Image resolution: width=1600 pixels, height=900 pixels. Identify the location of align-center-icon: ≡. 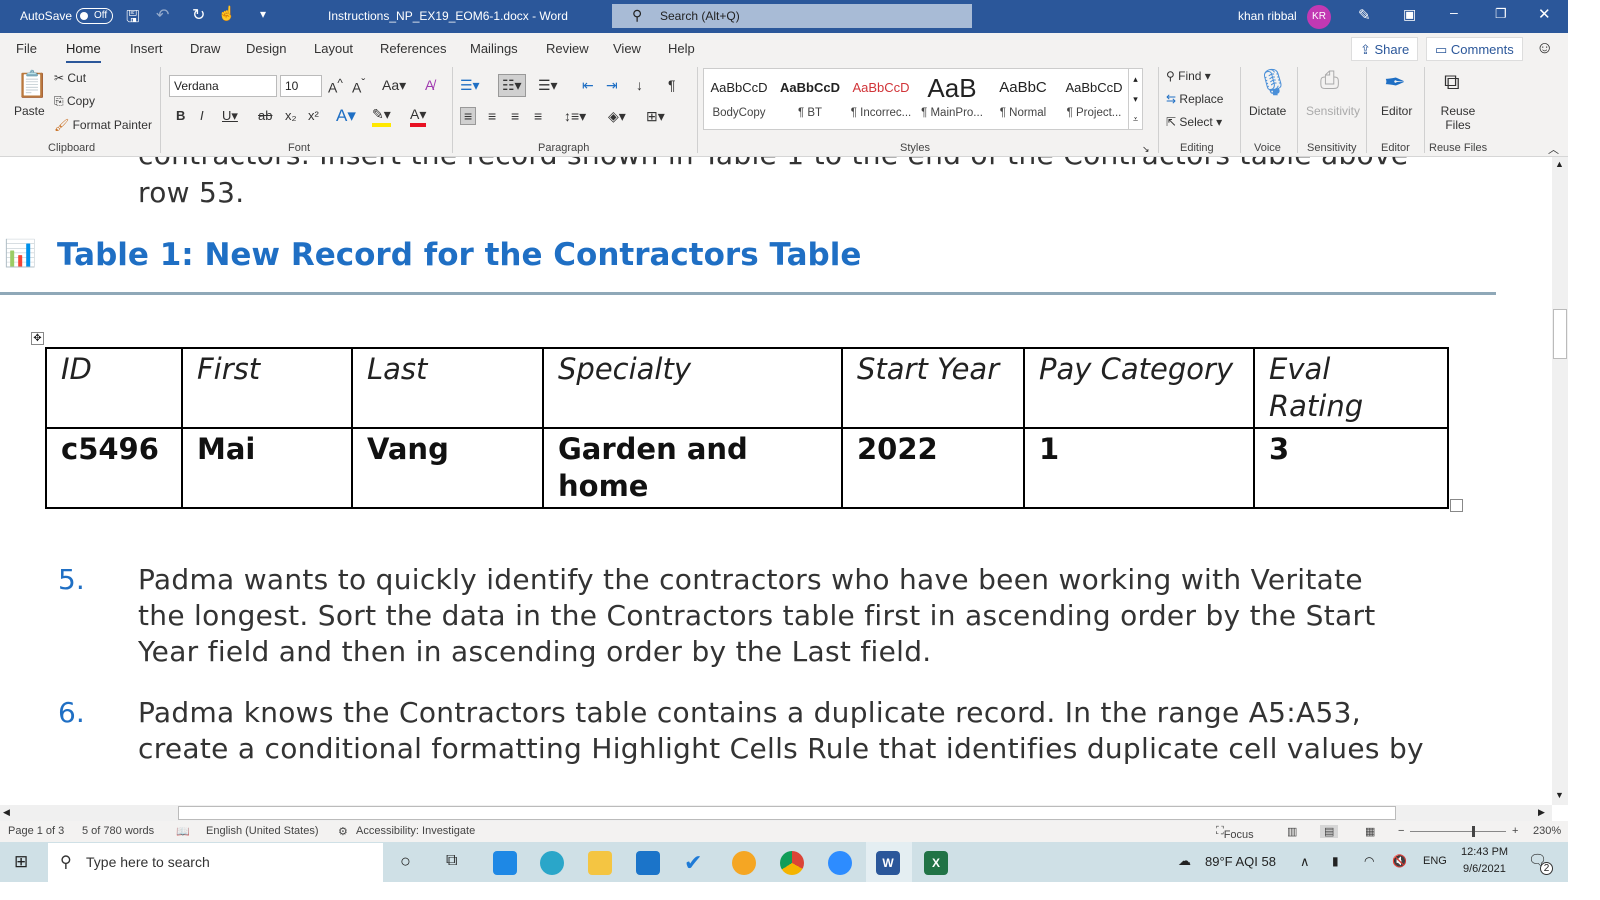
(492, 116).